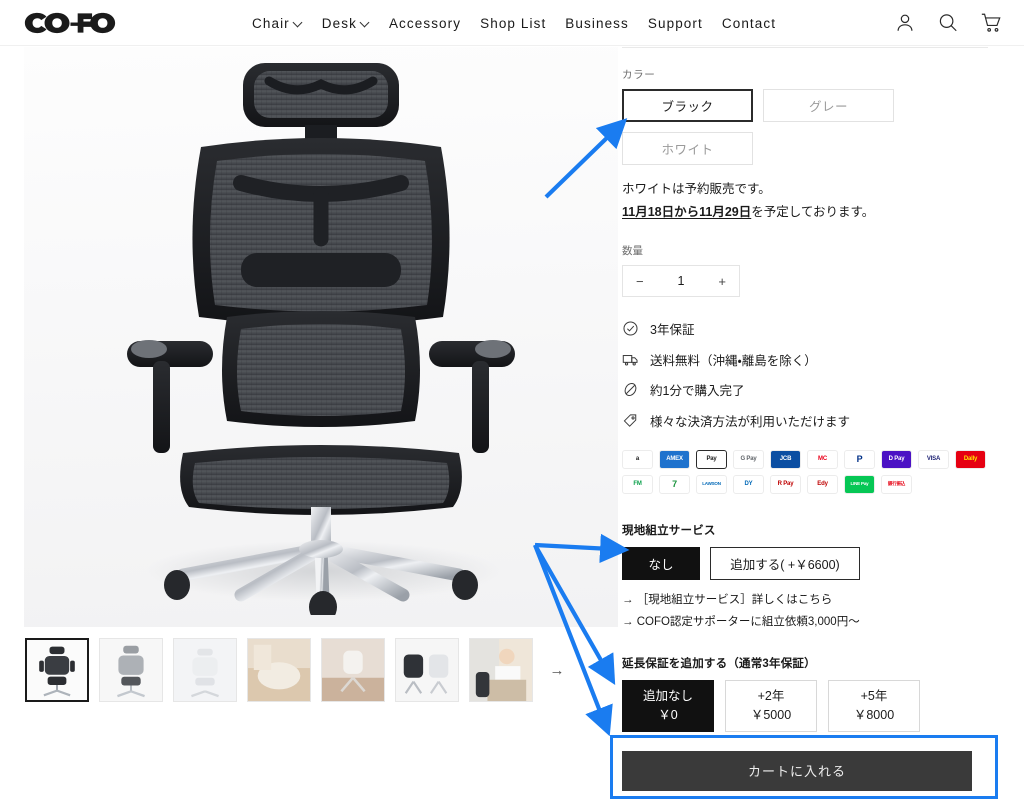 The width and height of the screenshot is (1024, 809). What do you see at coordinates (719, 663) in the screenshot?
I see `warranty-title: 延長保証を追加する（通常3年保証）` at bounding box center [719, 663].